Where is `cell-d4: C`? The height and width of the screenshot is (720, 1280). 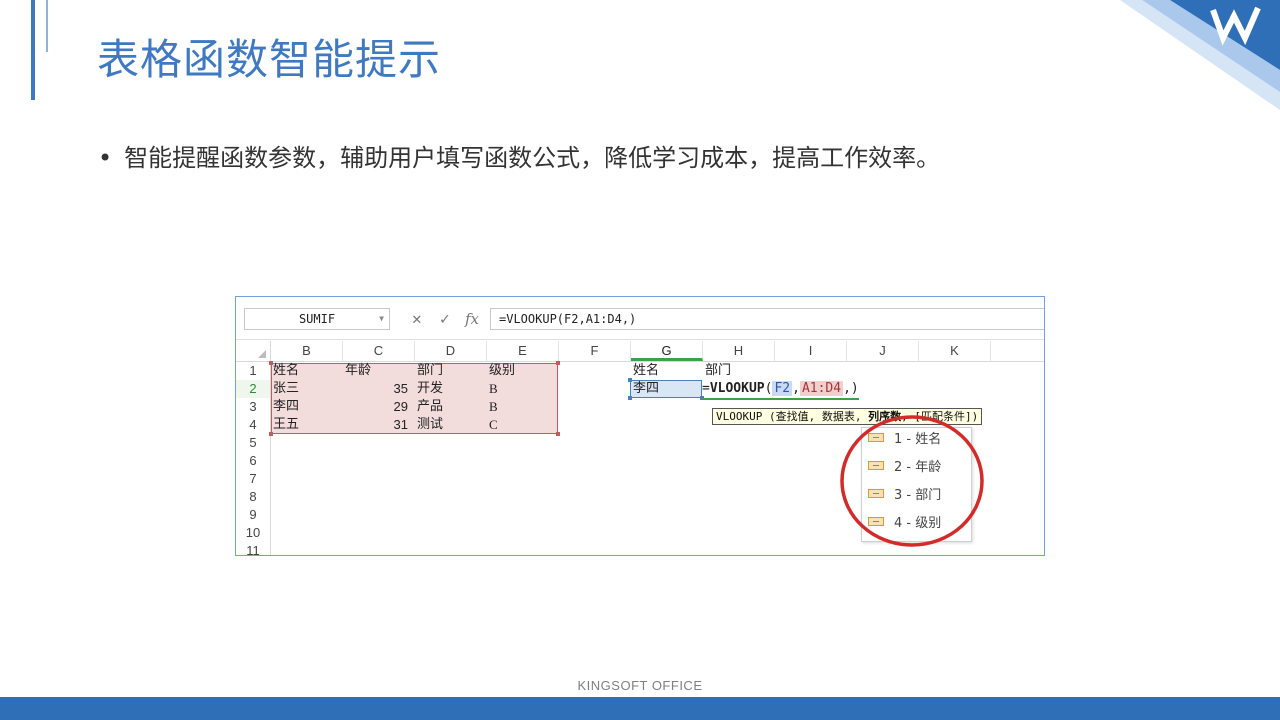
cell-d4: C is located at coordinates (493, 425).